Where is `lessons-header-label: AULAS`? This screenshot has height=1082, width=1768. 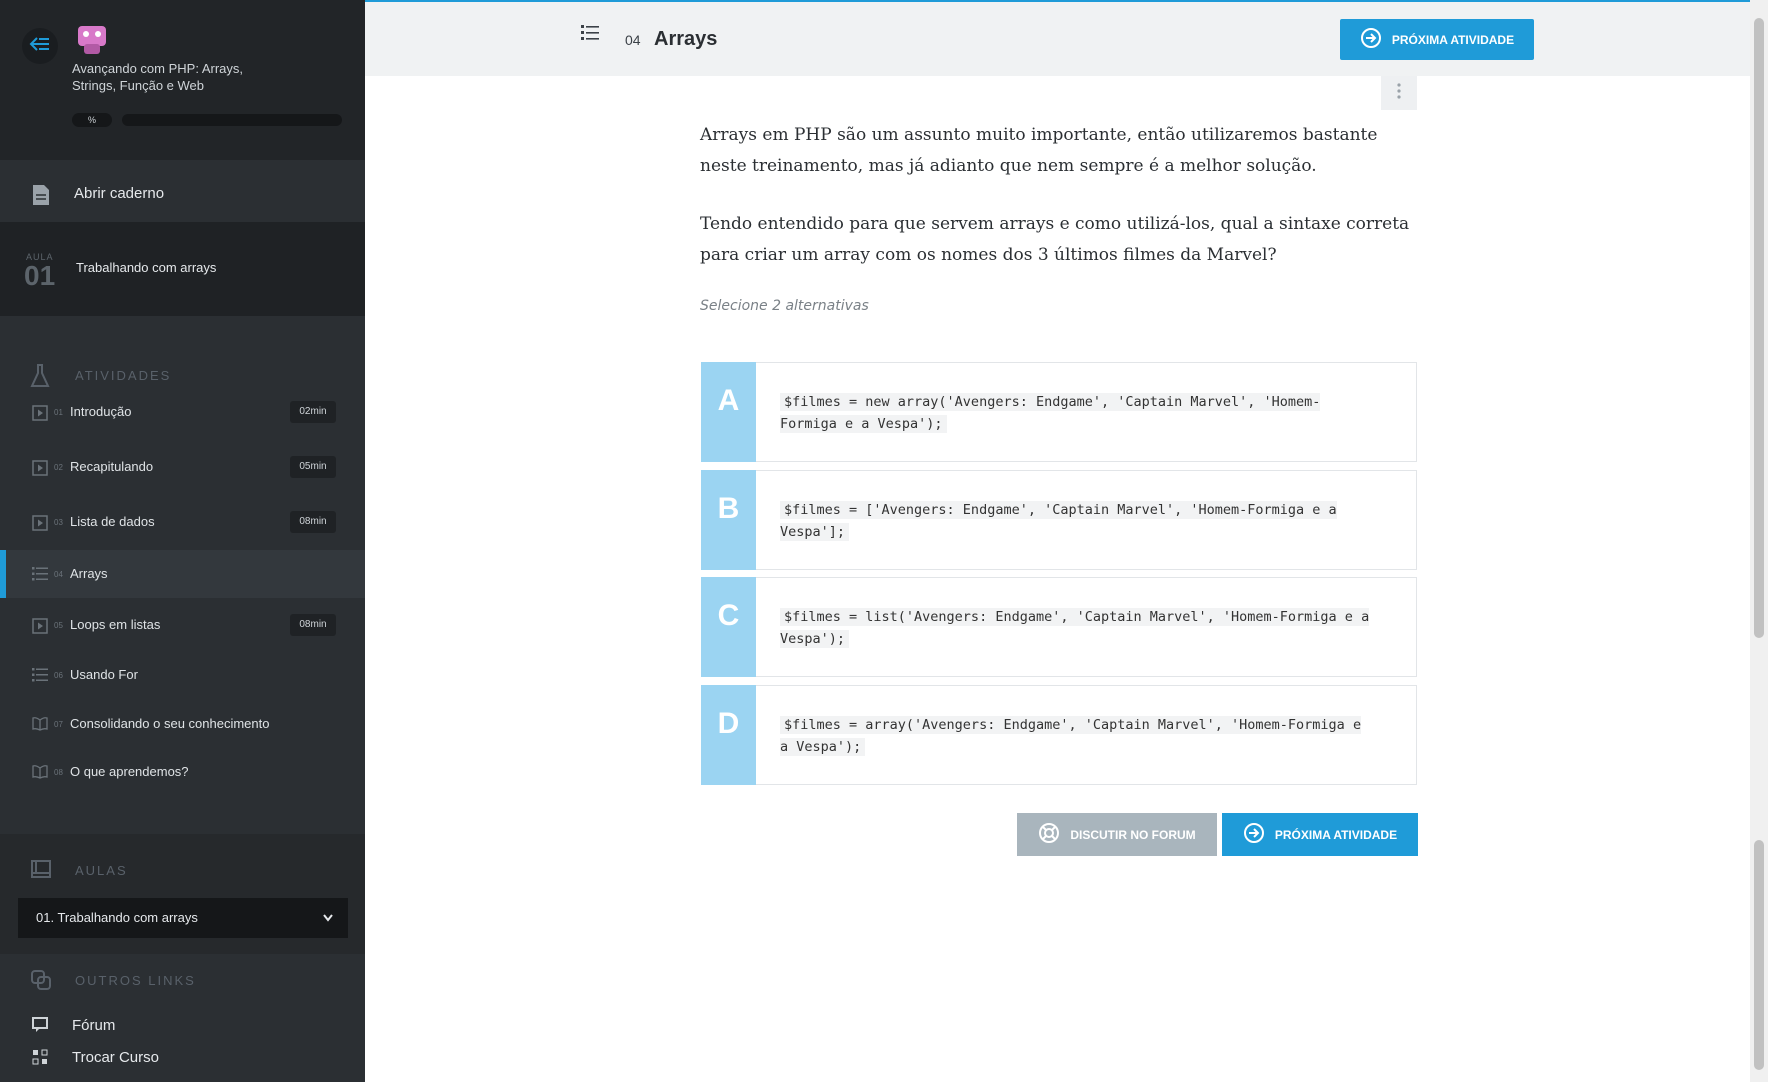 lessons-header-label: AULAS is located at coordinates (101, 870).